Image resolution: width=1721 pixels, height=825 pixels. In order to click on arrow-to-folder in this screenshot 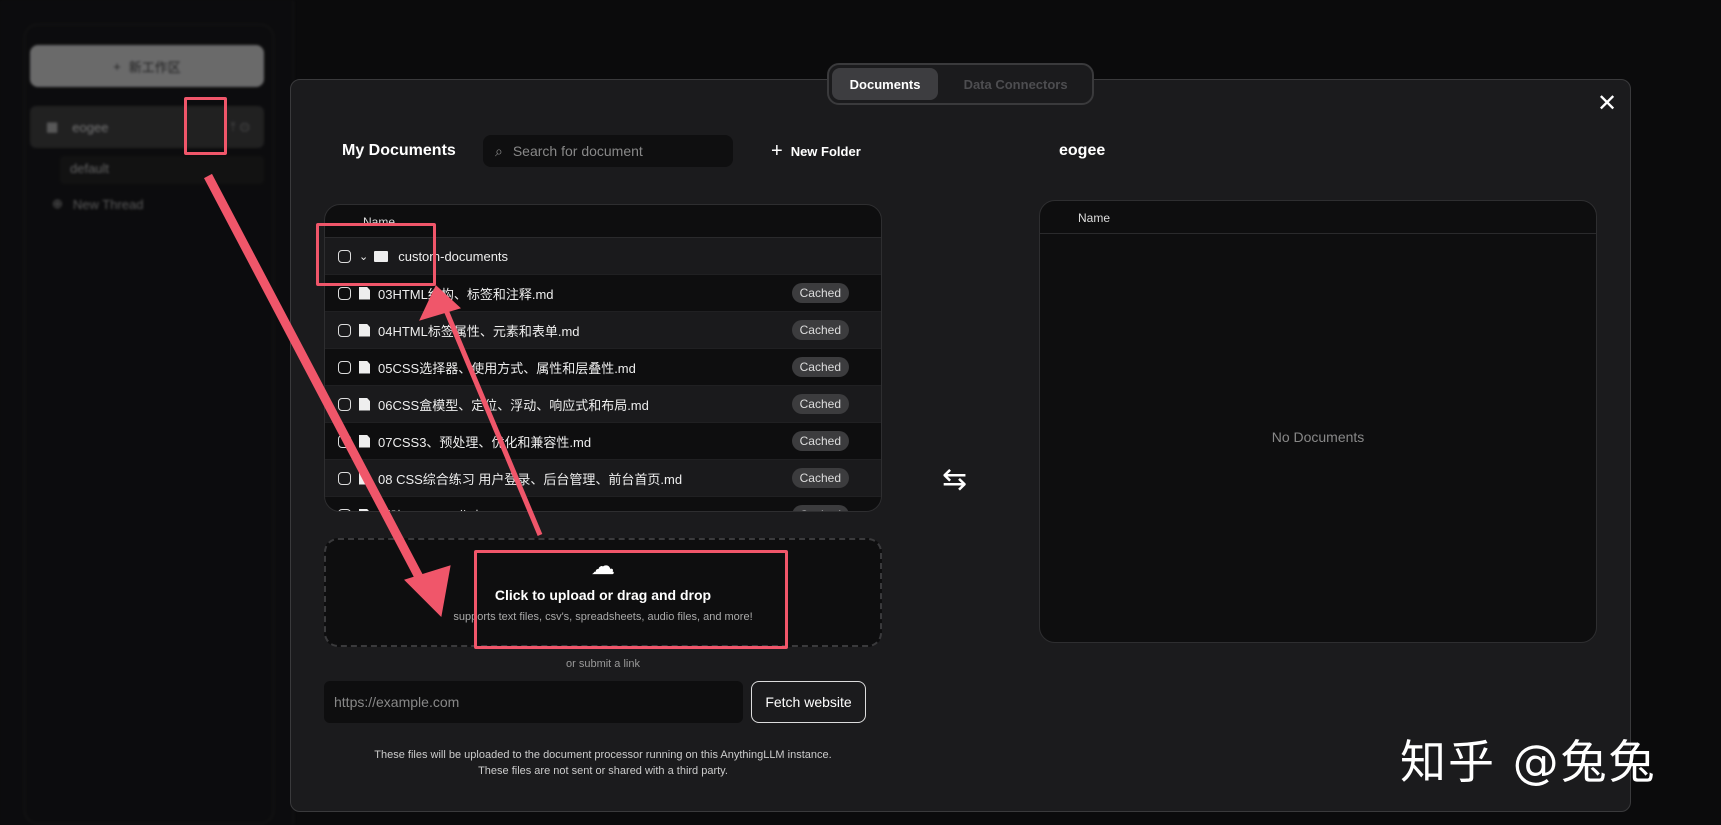, I will do `click(491, 419)`.